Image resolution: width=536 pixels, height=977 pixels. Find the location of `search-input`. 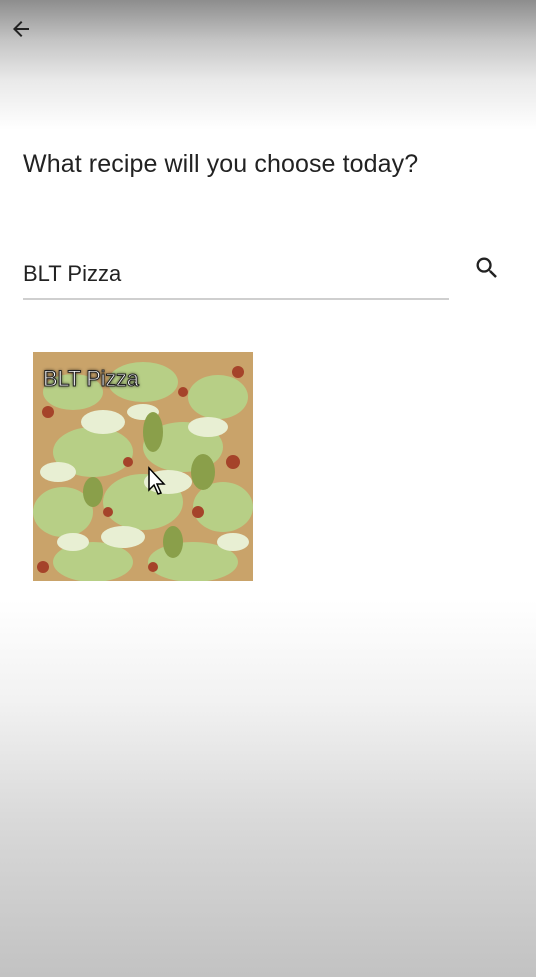

search-input is located at coordinates (236, 275).